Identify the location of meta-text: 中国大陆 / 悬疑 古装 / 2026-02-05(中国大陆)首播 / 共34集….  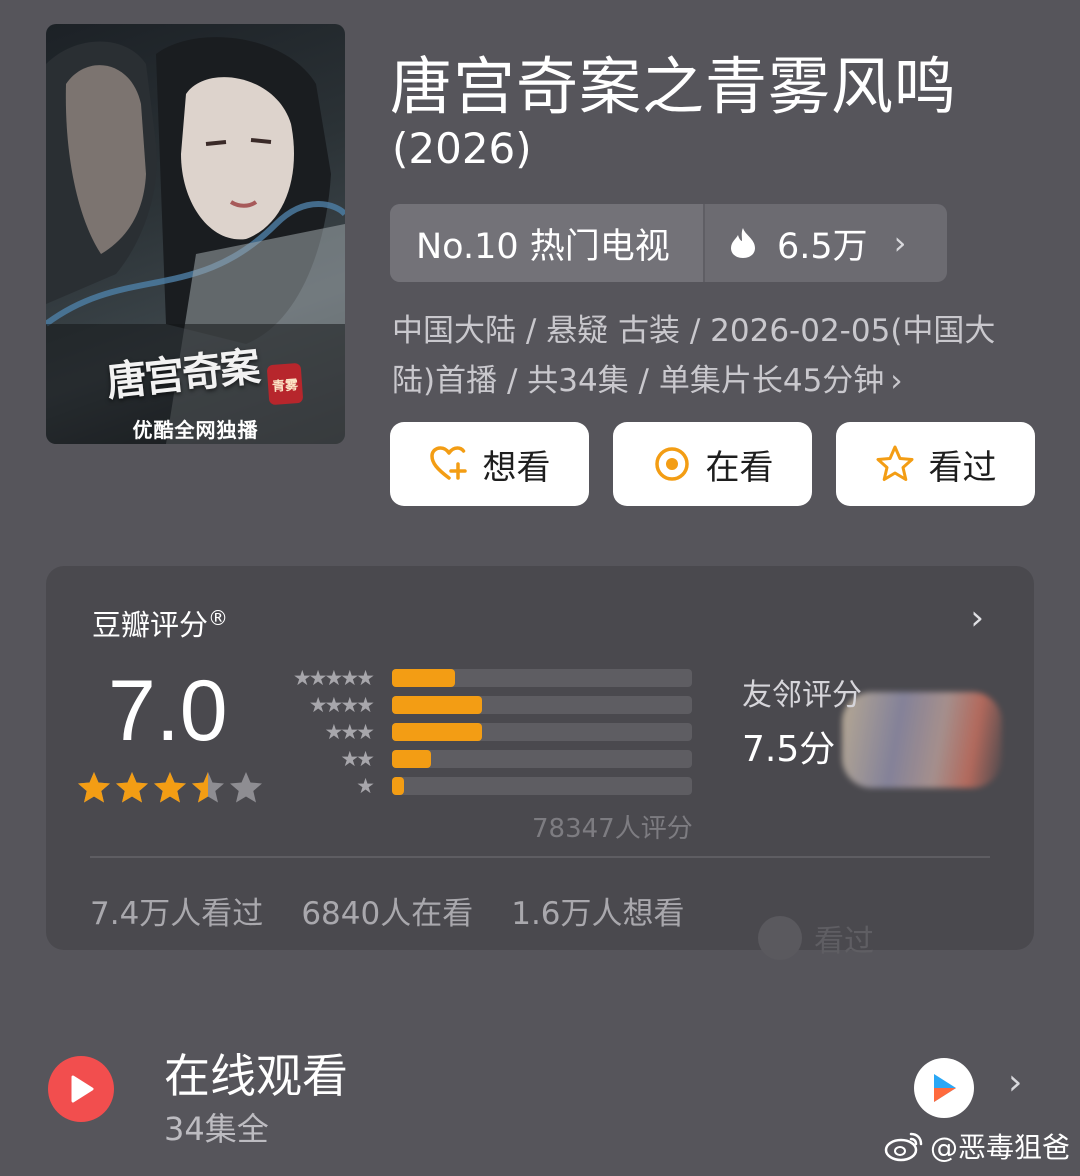
(694, 356).